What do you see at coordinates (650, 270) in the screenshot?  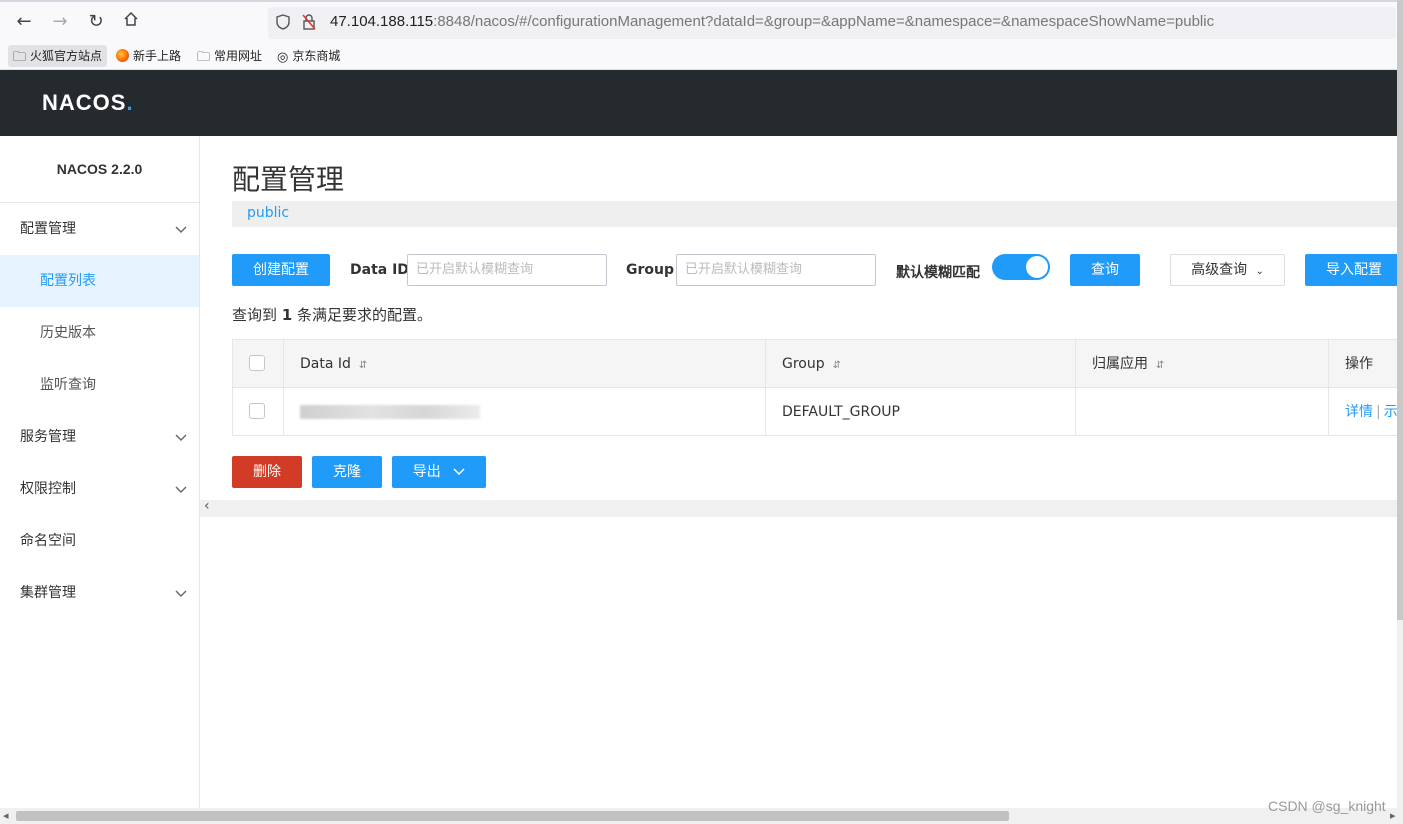 I see `group-label: Group` at bounding box center [650, 270].